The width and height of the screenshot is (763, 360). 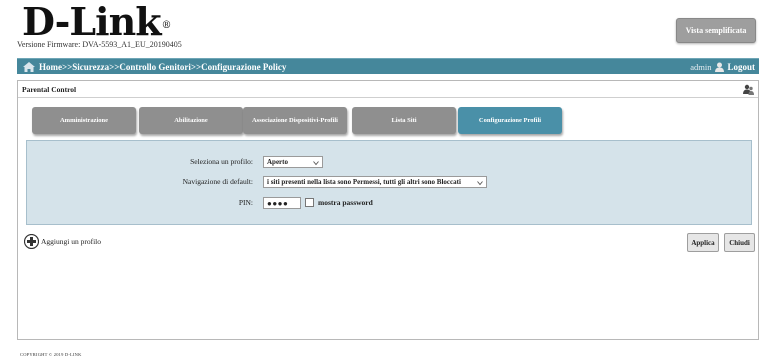 What do you see at coordinates (748, 89) in the screenshot?
I see `users-icon` at bounding box center [748, 89].